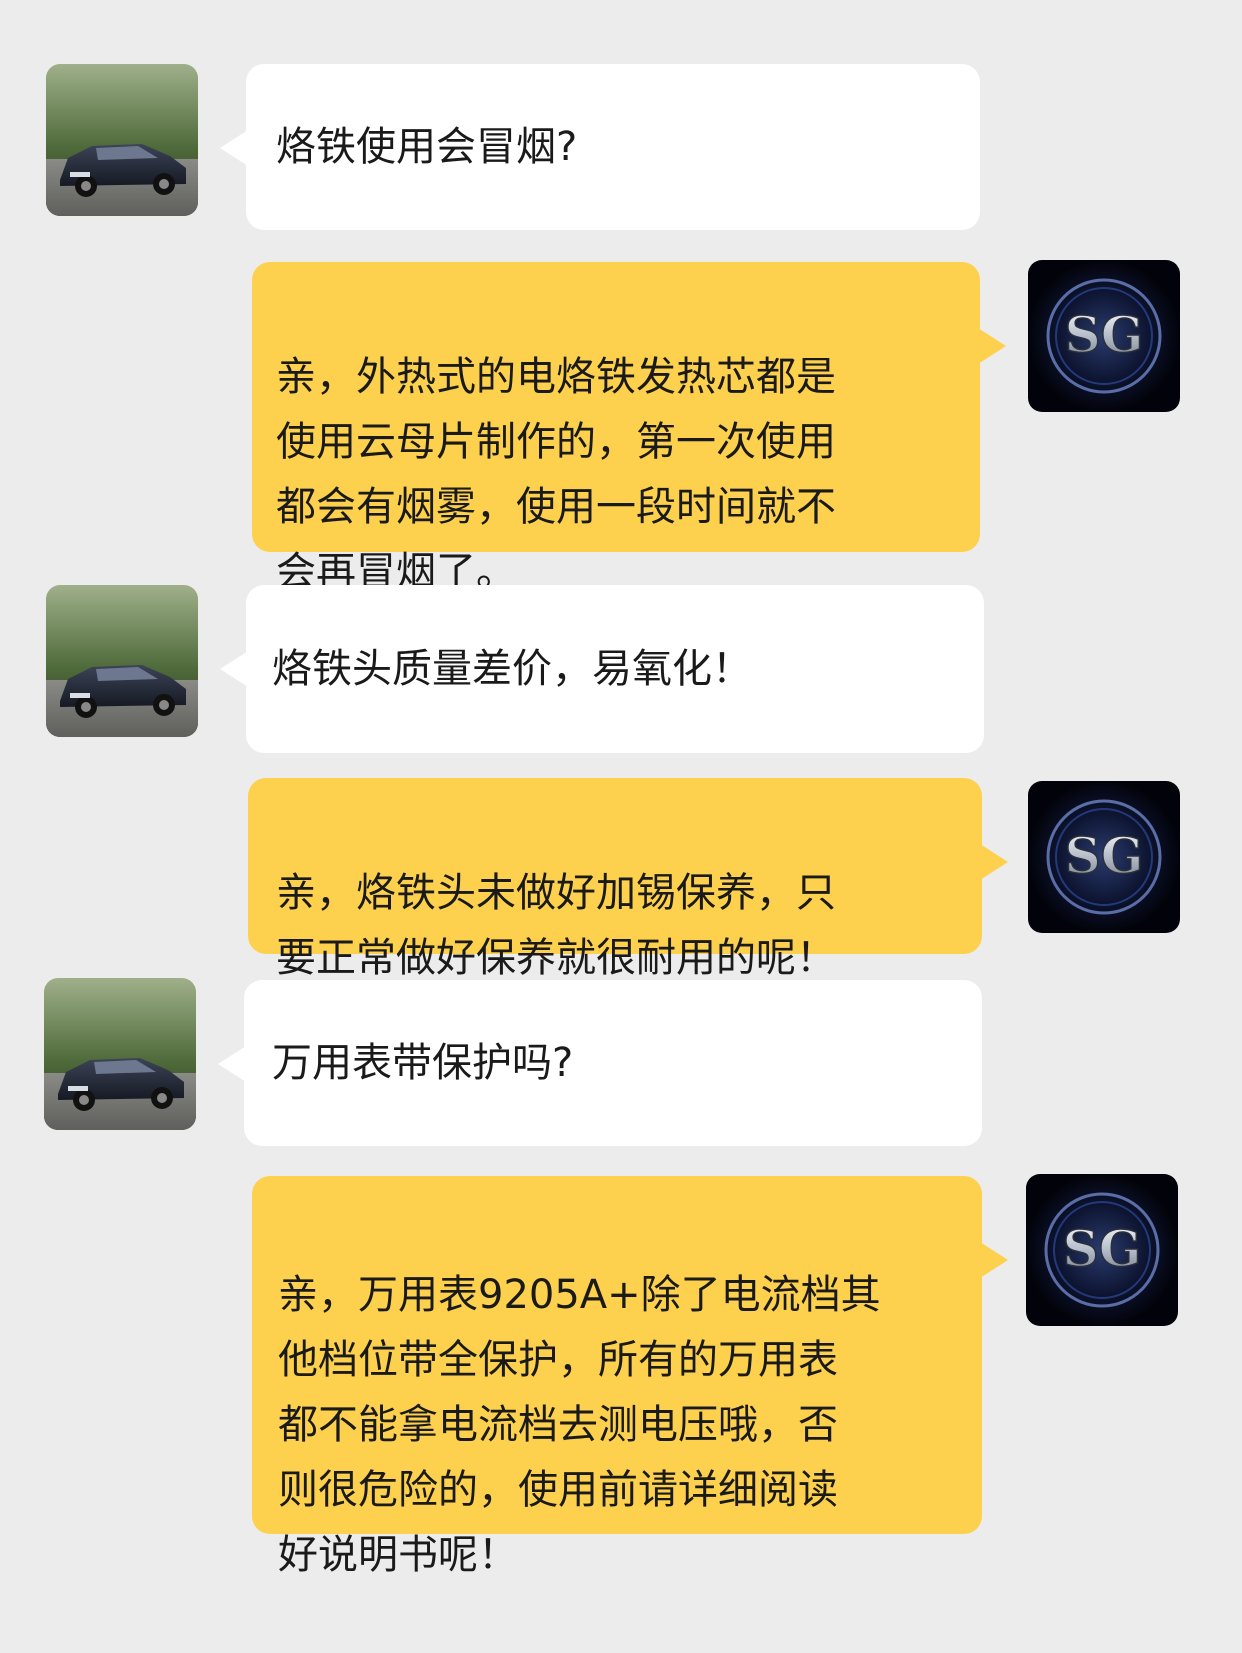 The image size is (1242, 1653). Describe the element at coordinates (512, 668) in the screenshot. I see `message-text: 烙铁头质量差价，易氧化！` at that location.